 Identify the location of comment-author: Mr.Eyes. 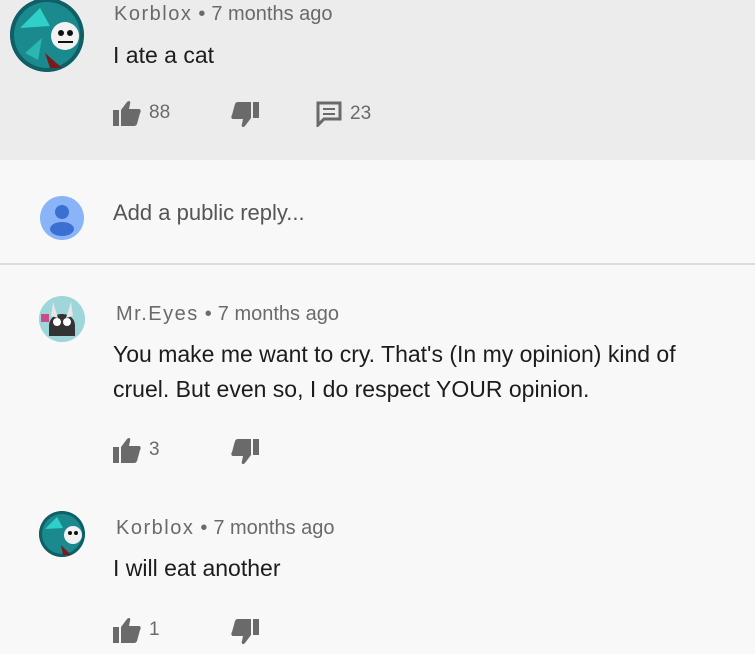
(157, 314).